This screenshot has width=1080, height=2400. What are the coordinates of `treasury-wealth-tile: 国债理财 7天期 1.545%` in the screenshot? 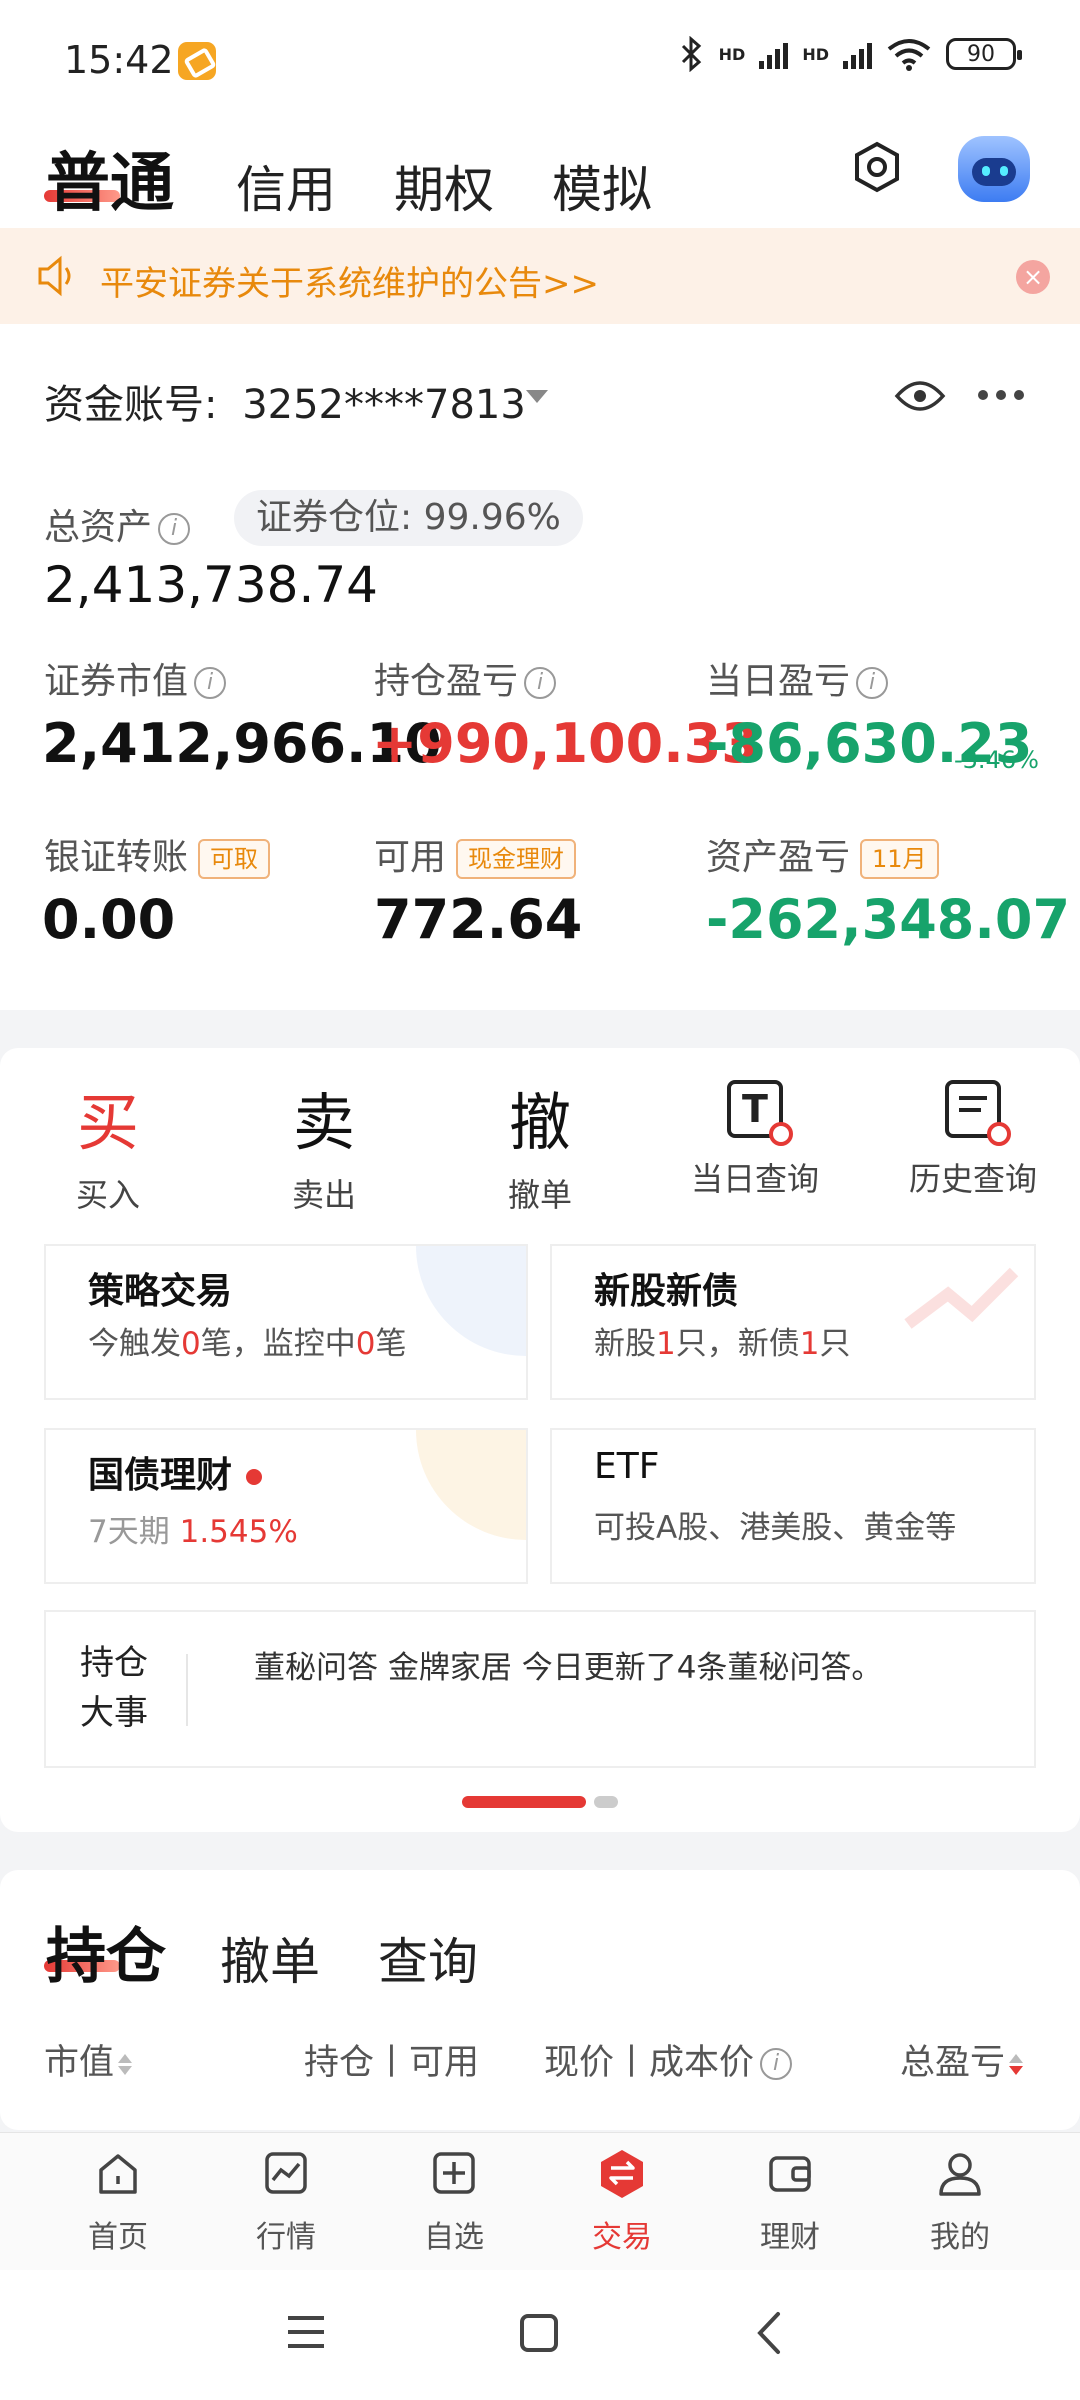 It's located at (286, 1506).